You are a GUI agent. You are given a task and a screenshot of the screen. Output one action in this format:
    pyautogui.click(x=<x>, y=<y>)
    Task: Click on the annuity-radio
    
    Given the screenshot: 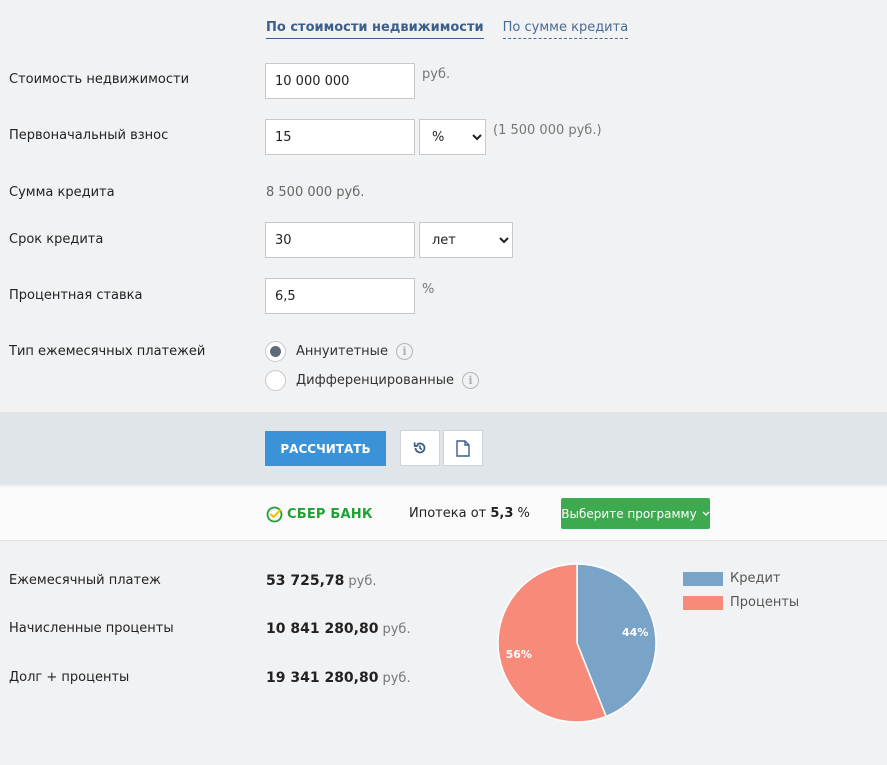 What is the action you would take?
    pyautogui.click(x=275, y=351)
    